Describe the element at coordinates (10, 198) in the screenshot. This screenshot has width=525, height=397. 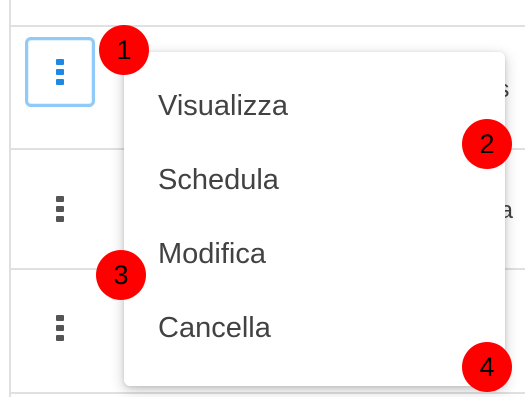
I see `table-left-border` at that location.